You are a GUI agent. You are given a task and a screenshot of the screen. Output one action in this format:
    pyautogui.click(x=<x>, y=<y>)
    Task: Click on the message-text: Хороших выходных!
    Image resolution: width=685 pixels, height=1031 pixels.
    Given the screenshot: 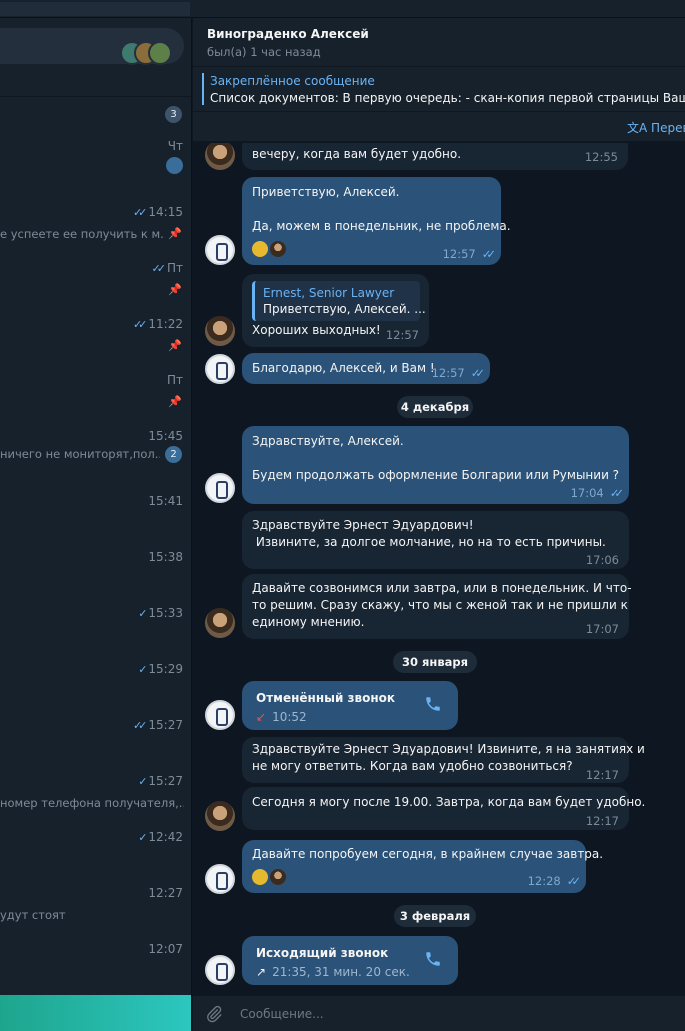 What is the action you would take?
    pyautogui.click(x=316, y=330)
    